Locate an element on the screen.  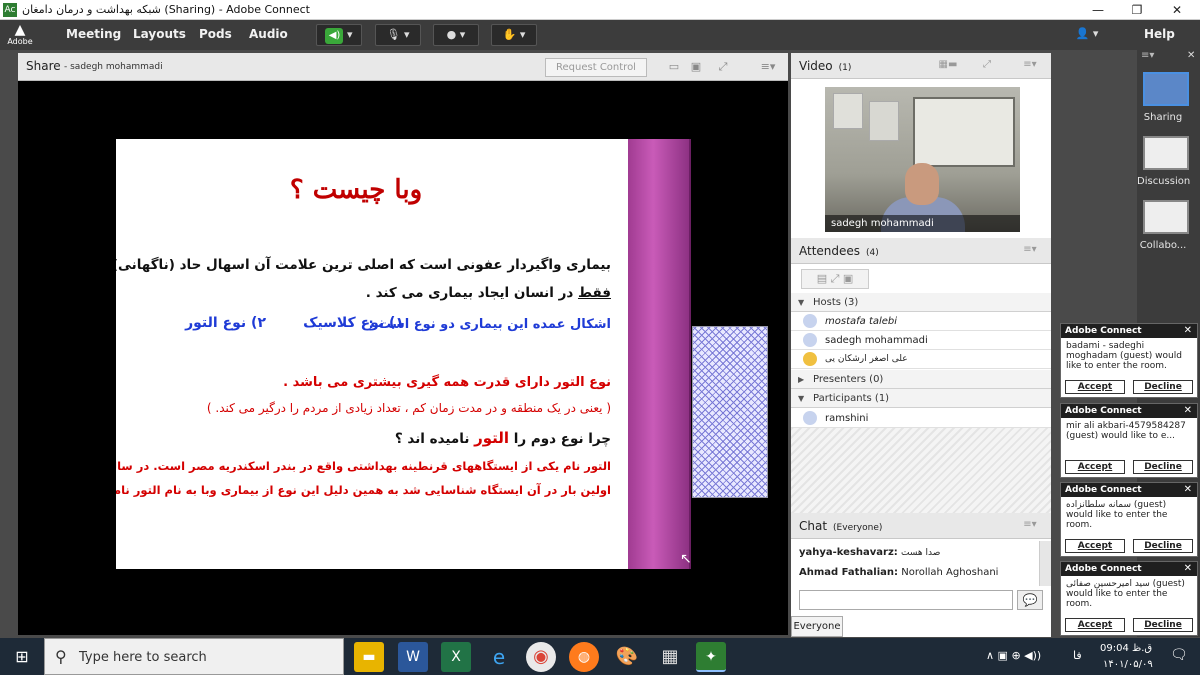
windows-start-icon: ⊞ is located at coordinates (22, 656).